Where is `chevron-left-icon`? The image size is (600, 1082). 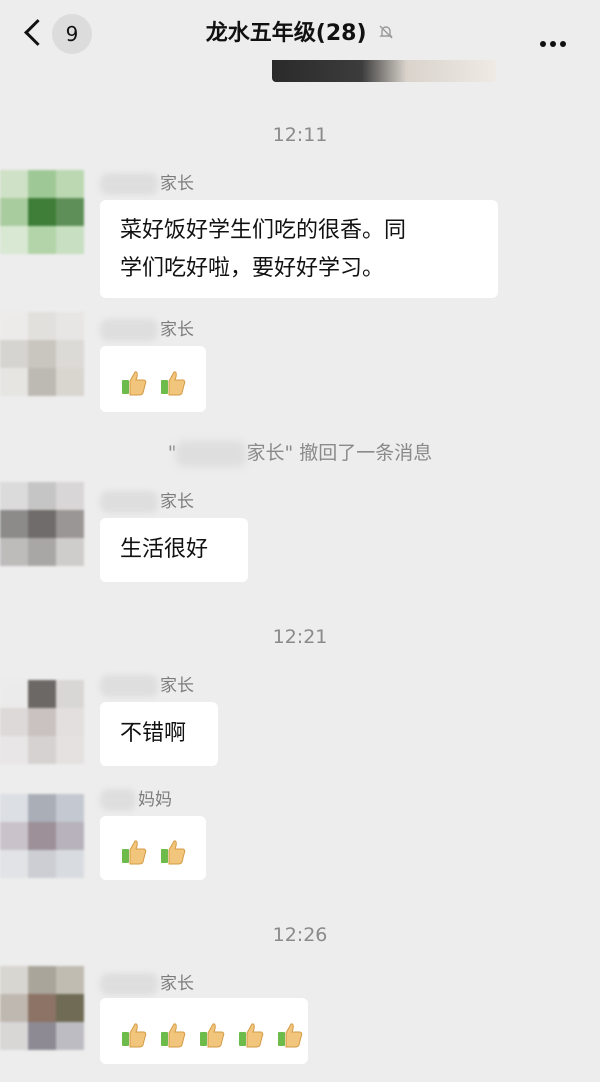
chevron-left-icon is located at coordinates (37, 32).